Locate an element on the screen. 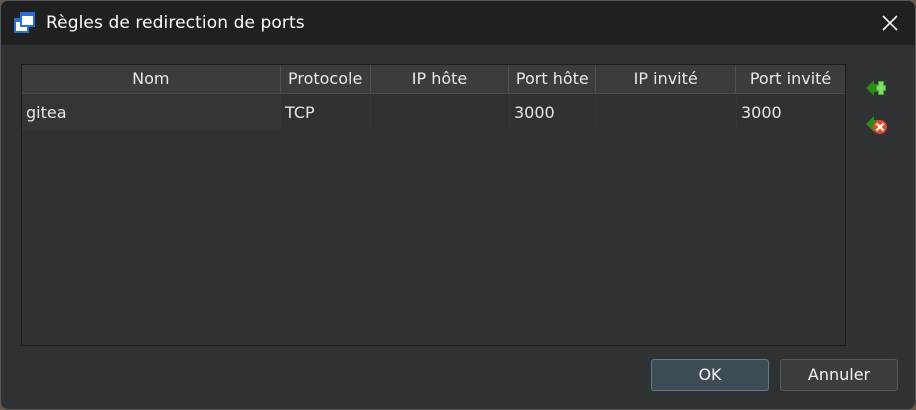 This screenshot has width=916, height=410. table-row: gitea TCP 3000 3000 is located at coordinates (433, 112).